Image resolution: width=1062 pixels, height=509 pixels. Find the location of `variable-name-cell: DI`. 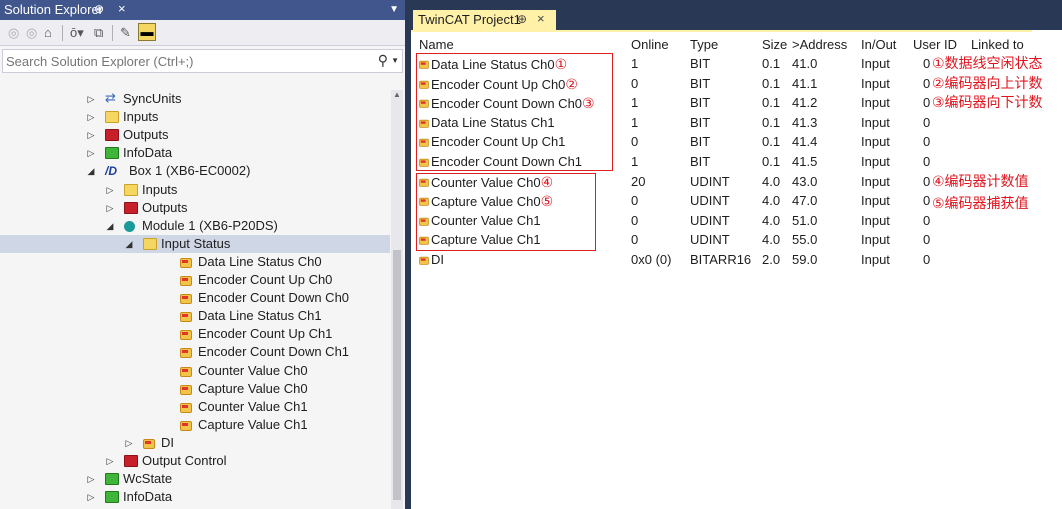

variable-name-cell: DI is located at coordinates (437, 260).